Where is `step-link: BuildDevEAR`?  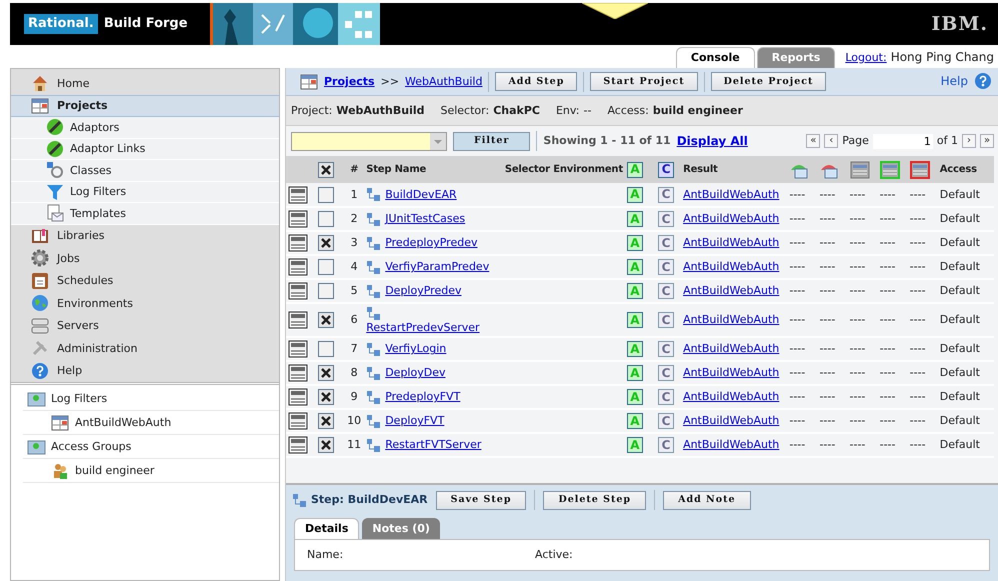
step-link: BuildDevEAR is located at coordinates (421, 195).